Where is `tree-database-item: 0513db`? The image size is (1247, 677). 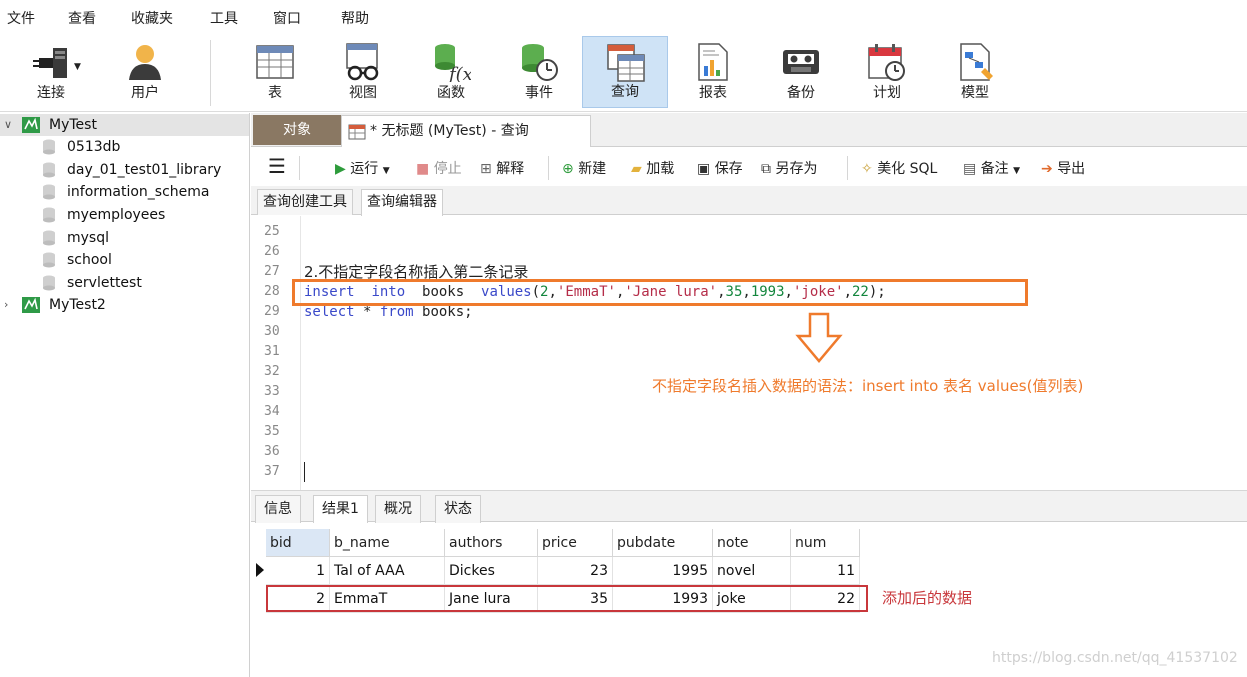
tree-database-item: 0513db is located at coordinates (124, 147).